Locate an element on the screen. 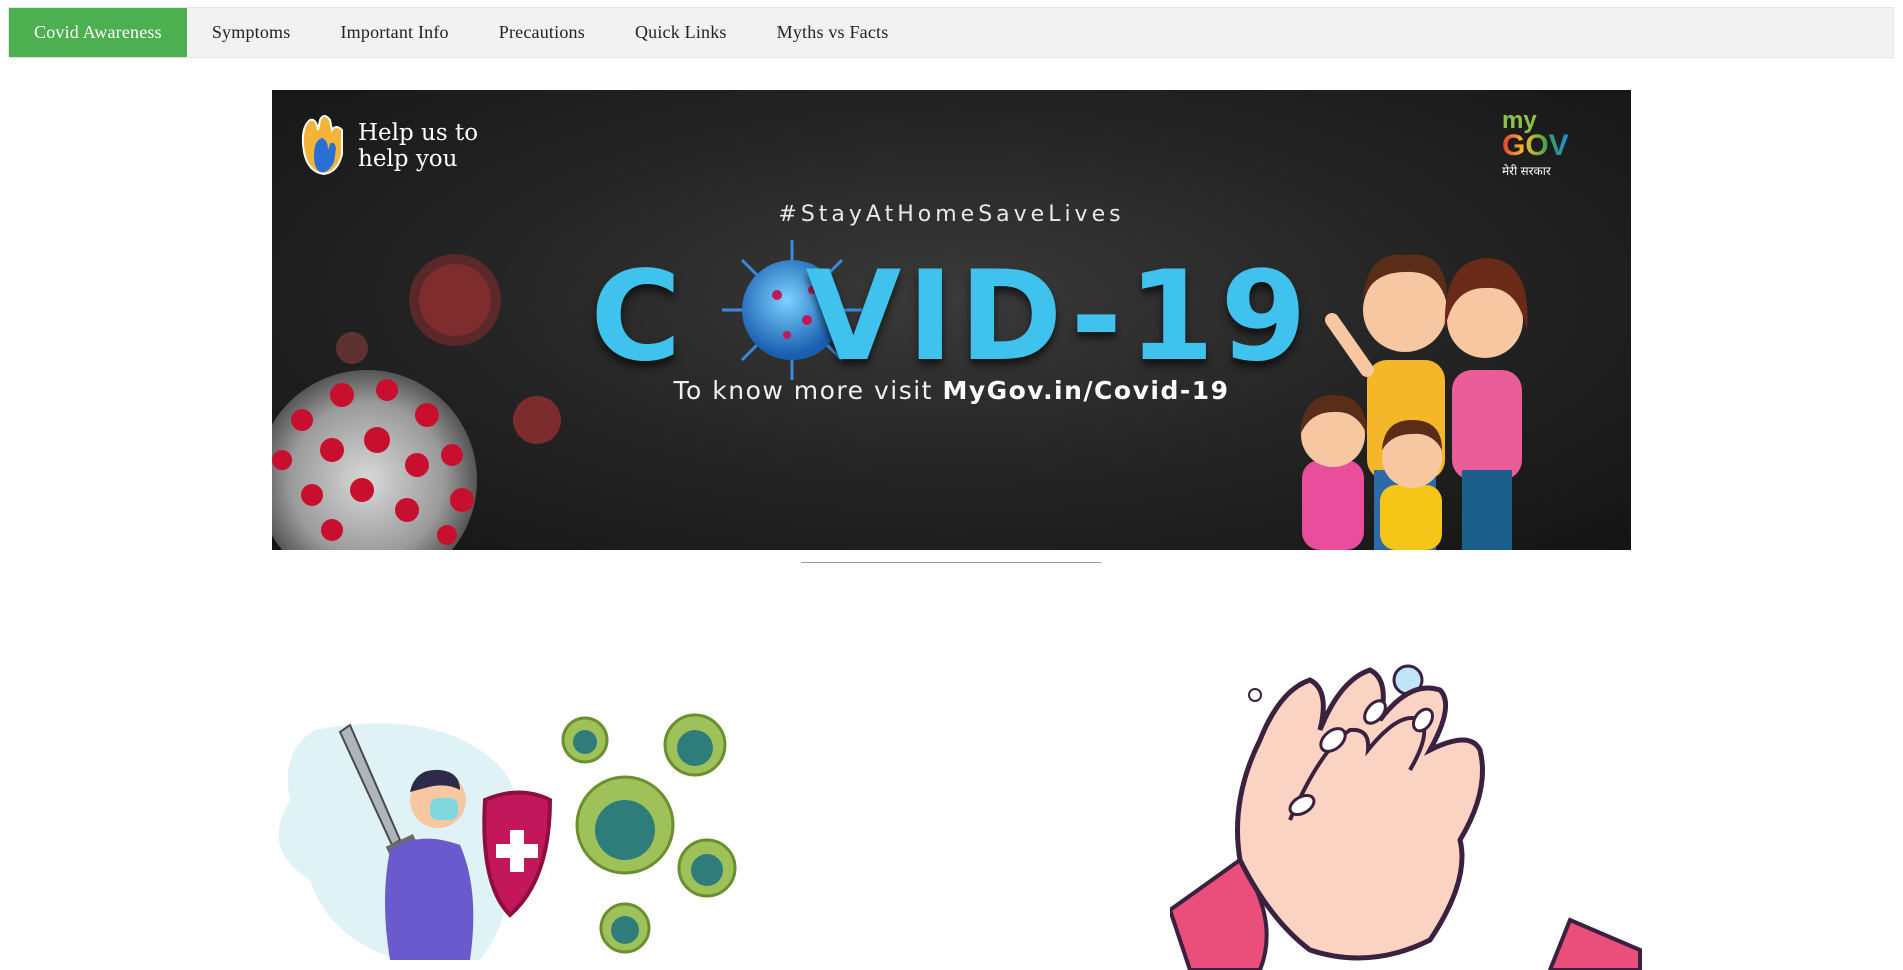  mygov-logo: my GOV मेरी सरकार is located at coordinates (1535, 144).